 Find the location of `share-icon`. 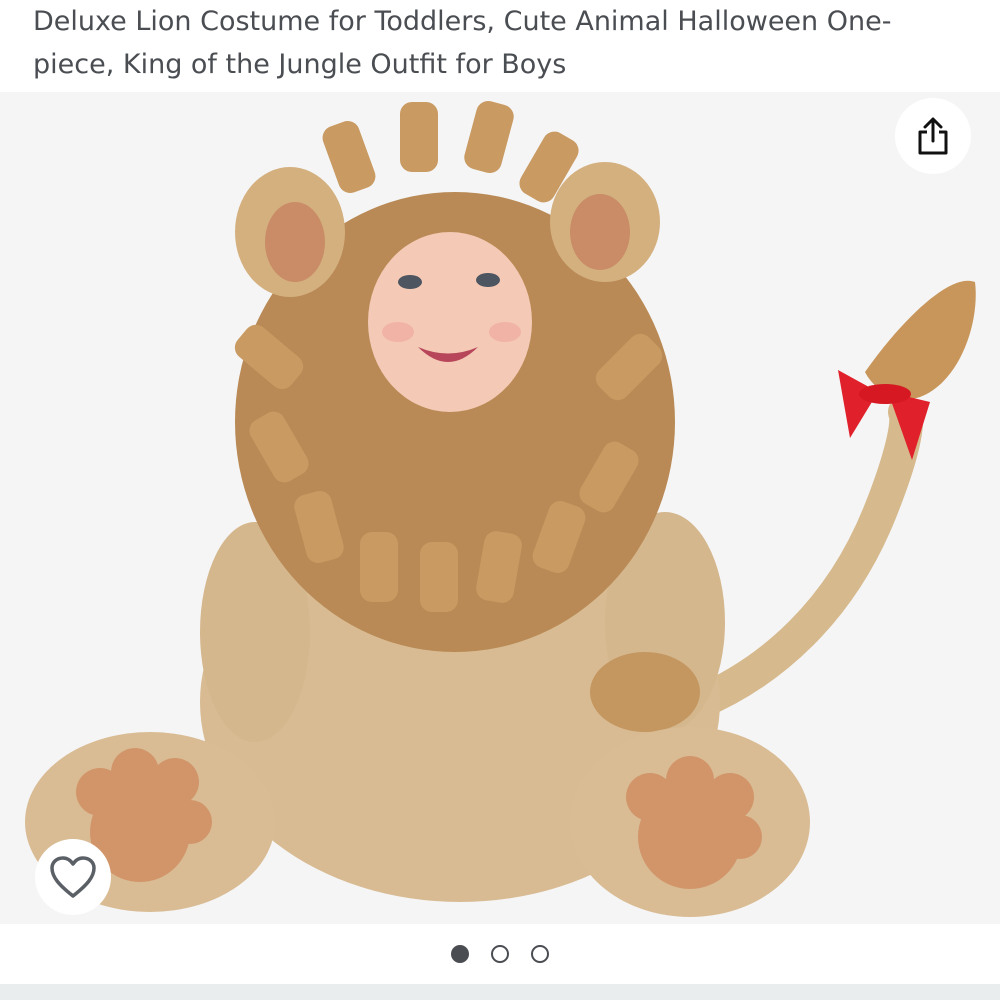

share-icon is located at coordinates (933, 136).